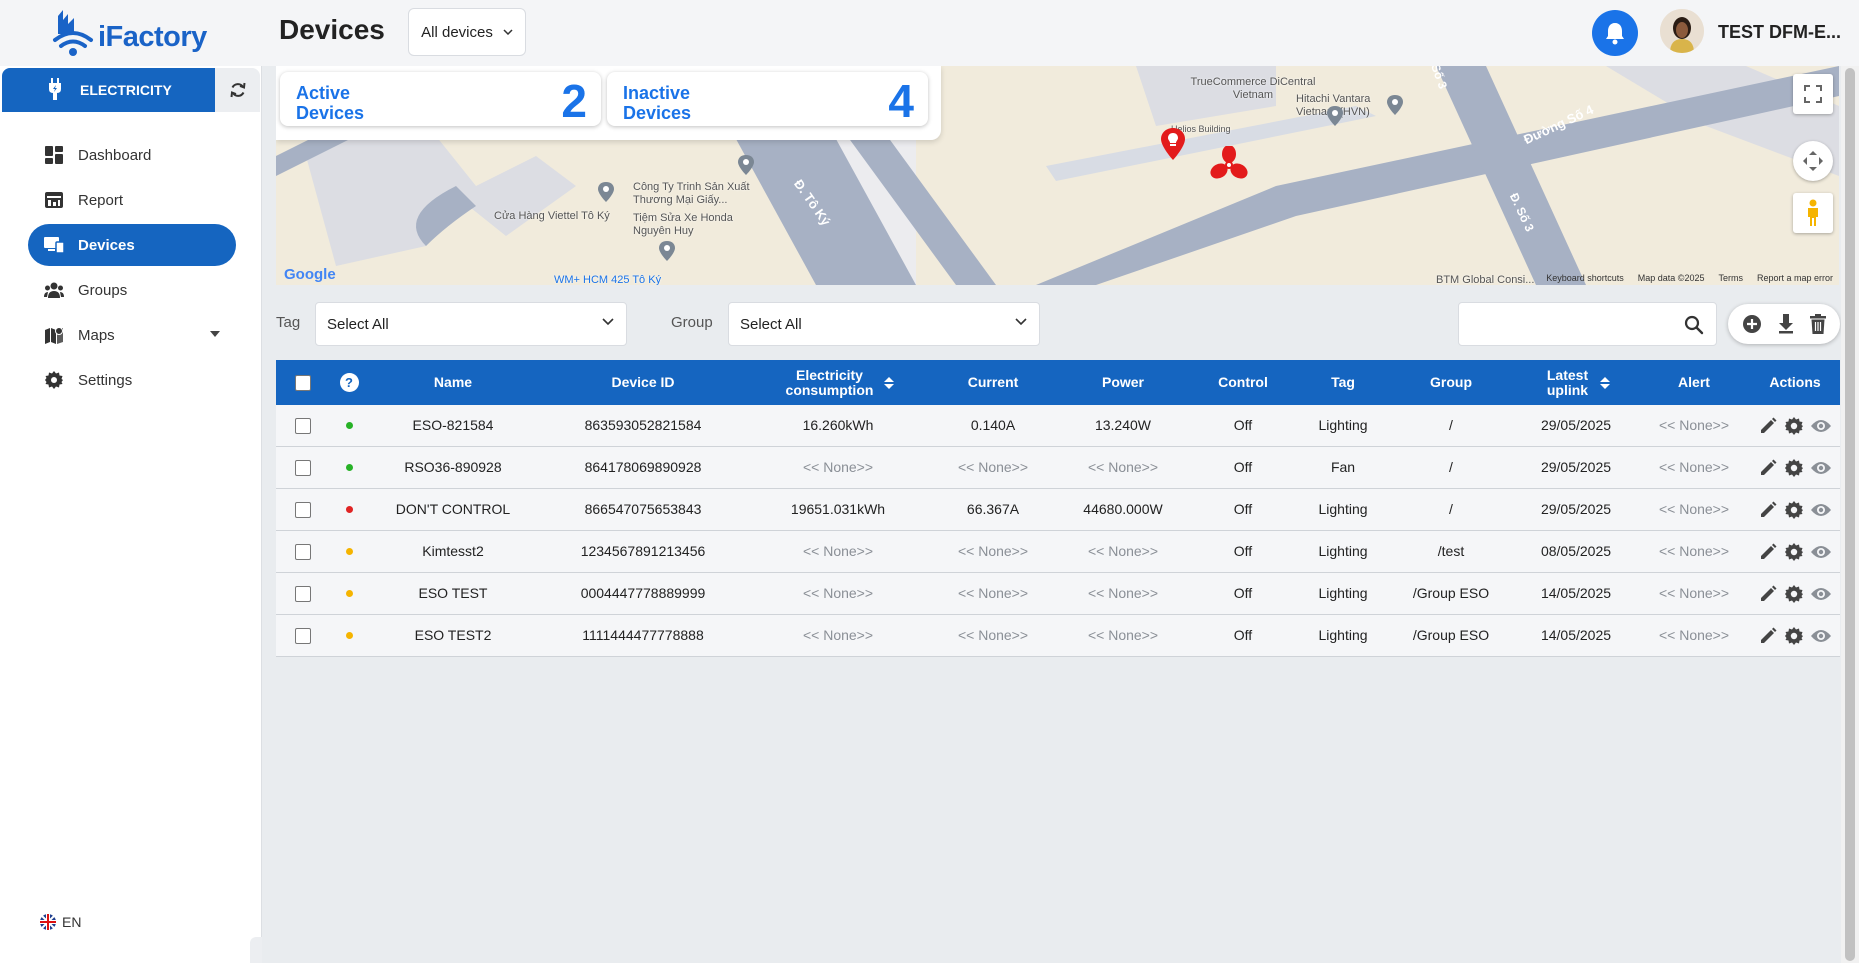  What do you see at coordinates (237, 90) in the screenshot?
I see `refresh-button` at bounding box center [237, 90].